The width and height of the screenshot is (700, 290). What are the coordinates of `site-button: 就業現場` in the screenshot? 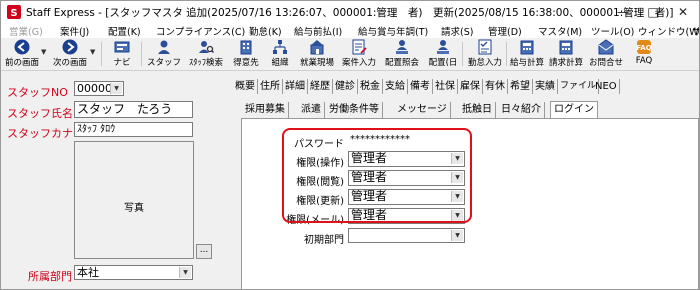 It's located at (317, 54).